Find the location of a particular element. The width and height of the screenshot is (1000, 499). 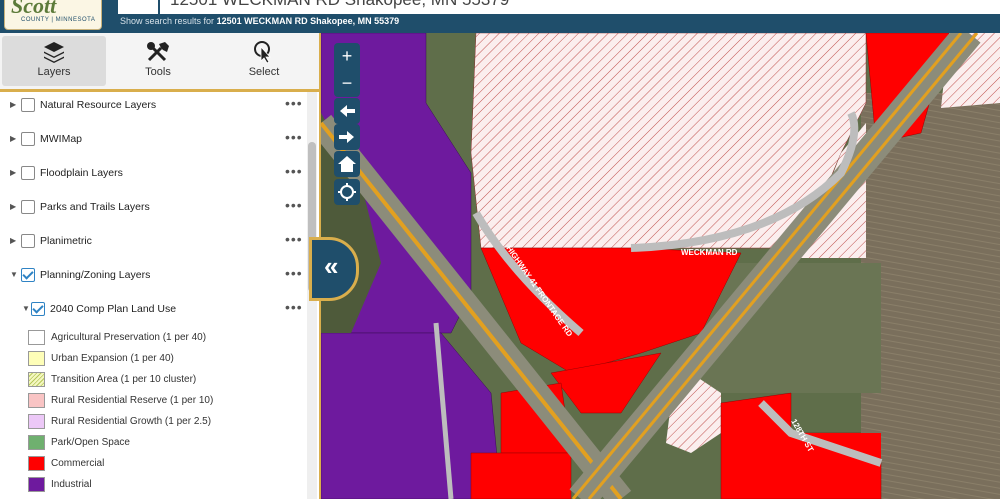

home-icon is located at coordinates (347, 164).